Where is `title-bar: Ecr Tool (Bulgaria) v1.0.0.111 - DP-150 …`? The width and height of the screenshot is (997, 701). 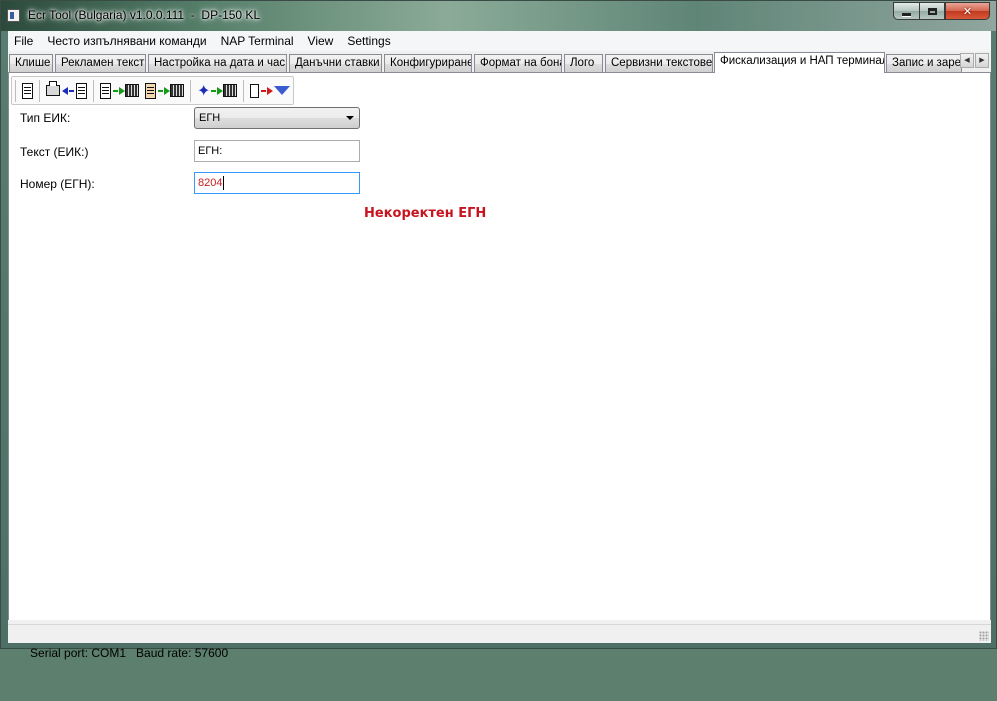
title-bar: Ecr Tool (Bulgaria) v1.0.0.111 - DP-150 … is located at coordinates (498, 16).